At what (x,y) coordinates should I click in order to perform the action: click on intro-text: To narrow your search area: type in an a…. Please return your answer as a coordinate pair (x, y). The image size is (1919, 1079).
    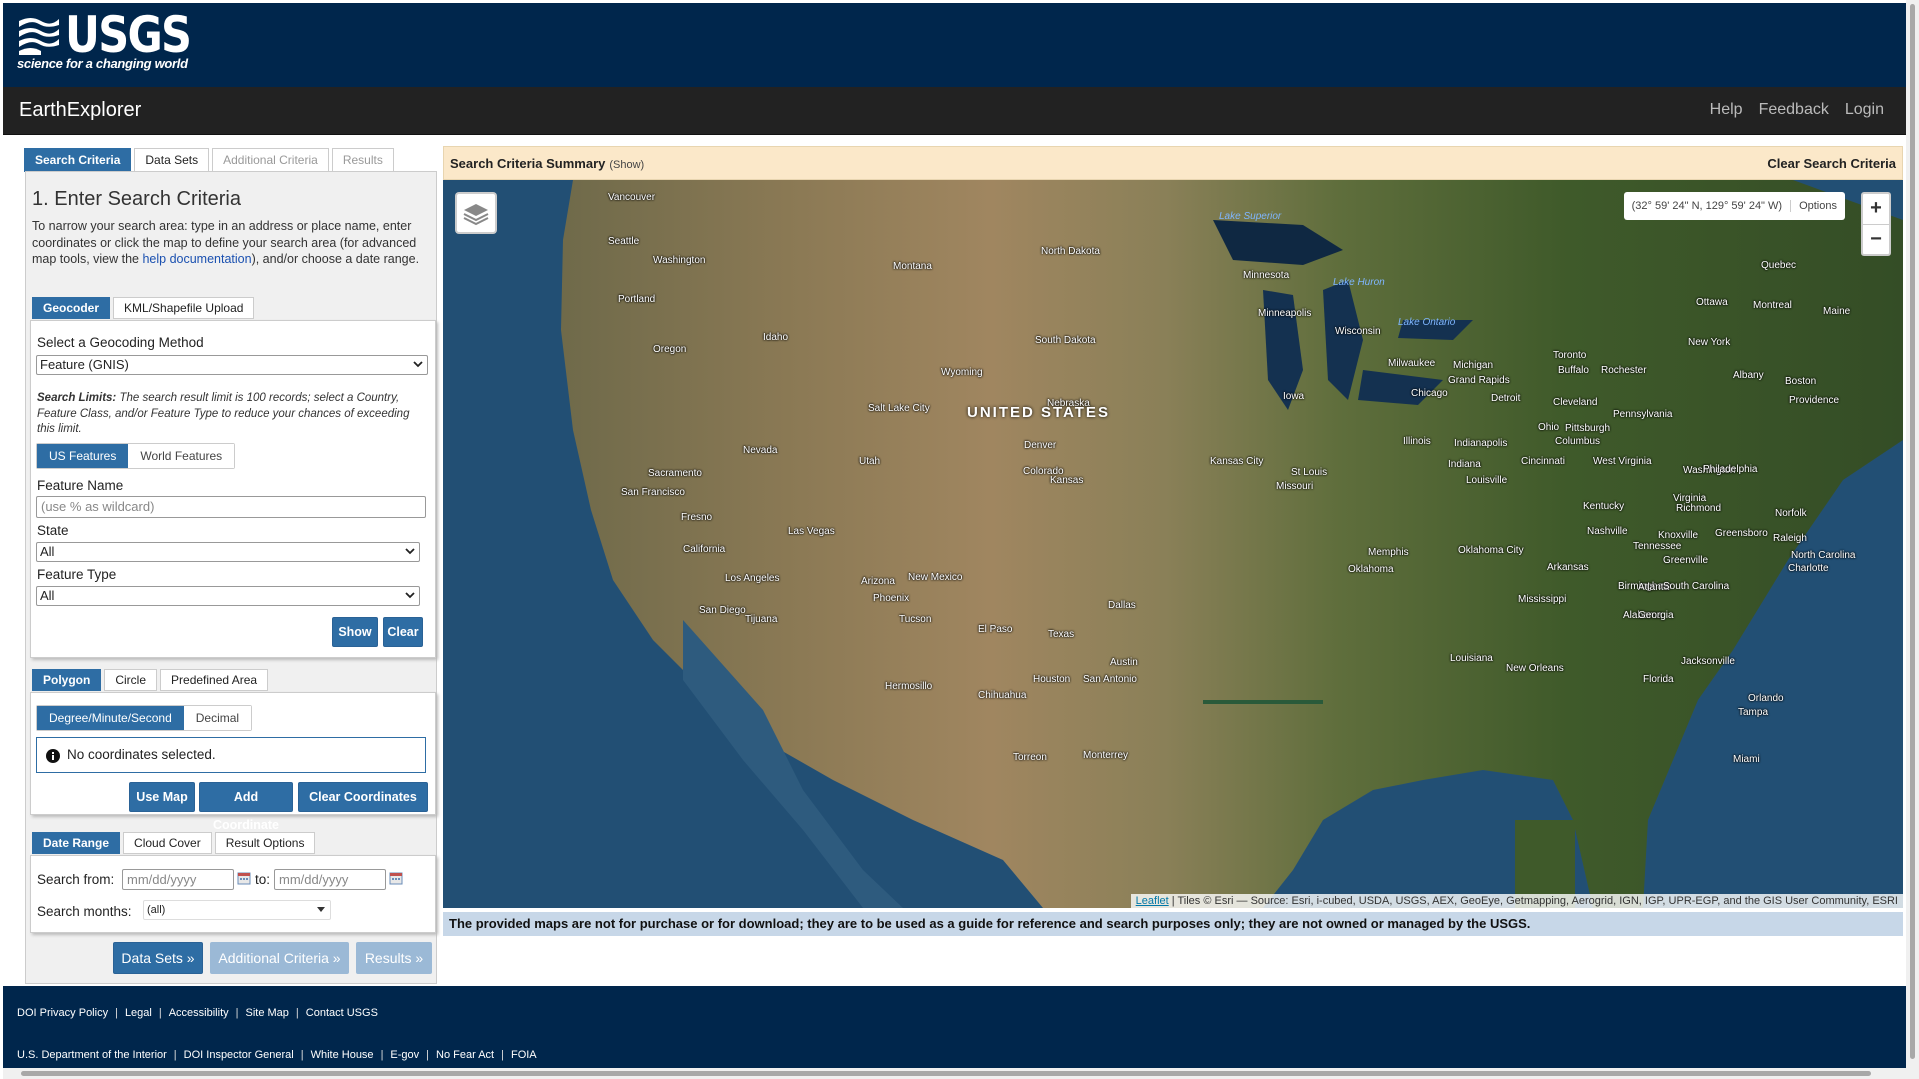
    Looking at the image, I should click on (226, 242).